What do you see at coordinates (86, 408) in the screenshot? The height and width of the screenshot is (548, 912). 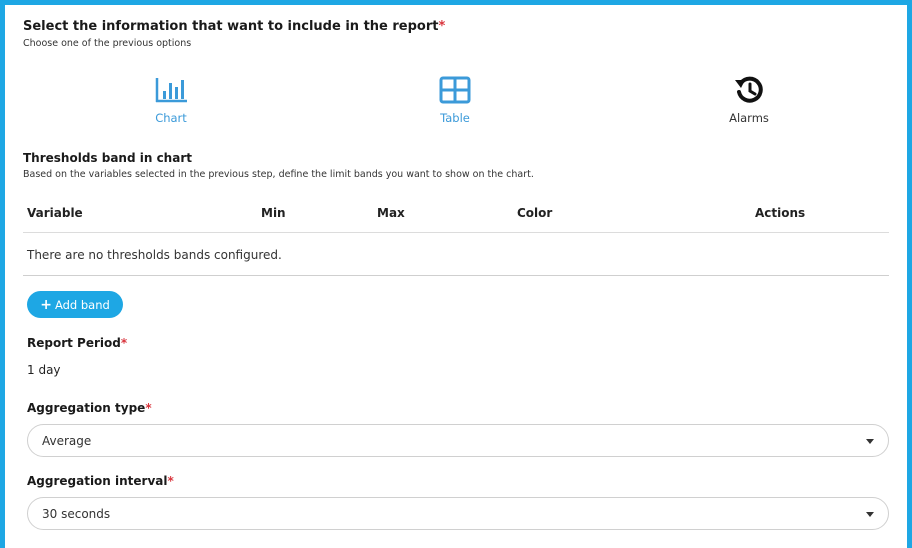 I see `aggregation-type-label-text: Aggregation type` at bounding box center [86, 408].